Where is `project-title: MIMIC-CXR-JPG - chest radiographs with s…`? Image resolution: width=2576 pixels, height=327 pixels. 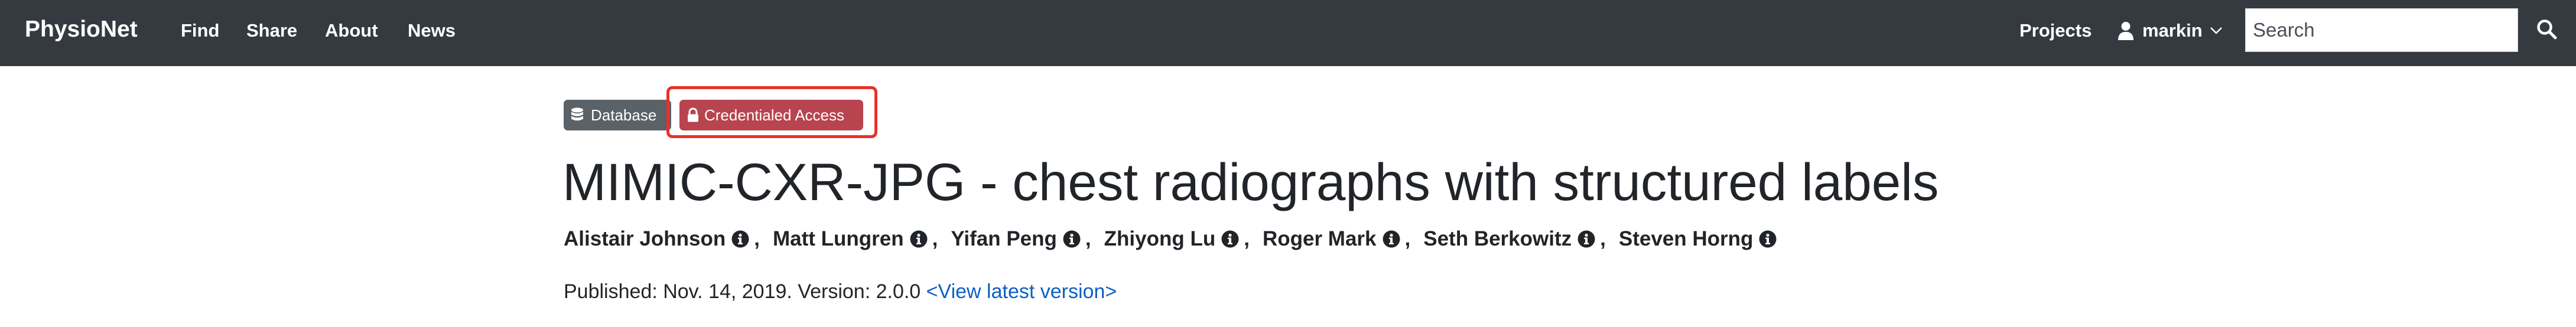
project-title: MIMIC-CXR-JPG - chest radiographs with s… is located at coordinates (1251, 181).